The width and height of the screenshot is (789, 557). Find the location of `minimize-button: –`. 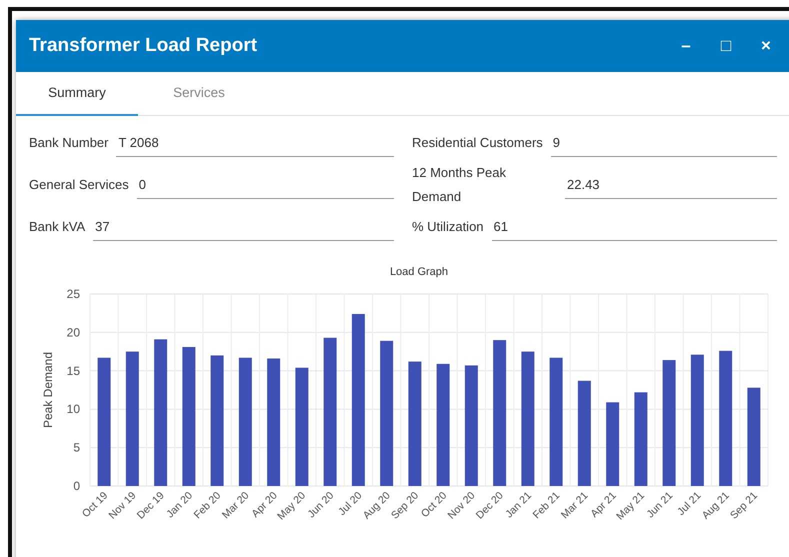

minimize-button: – is located at coordinates (686, 46).